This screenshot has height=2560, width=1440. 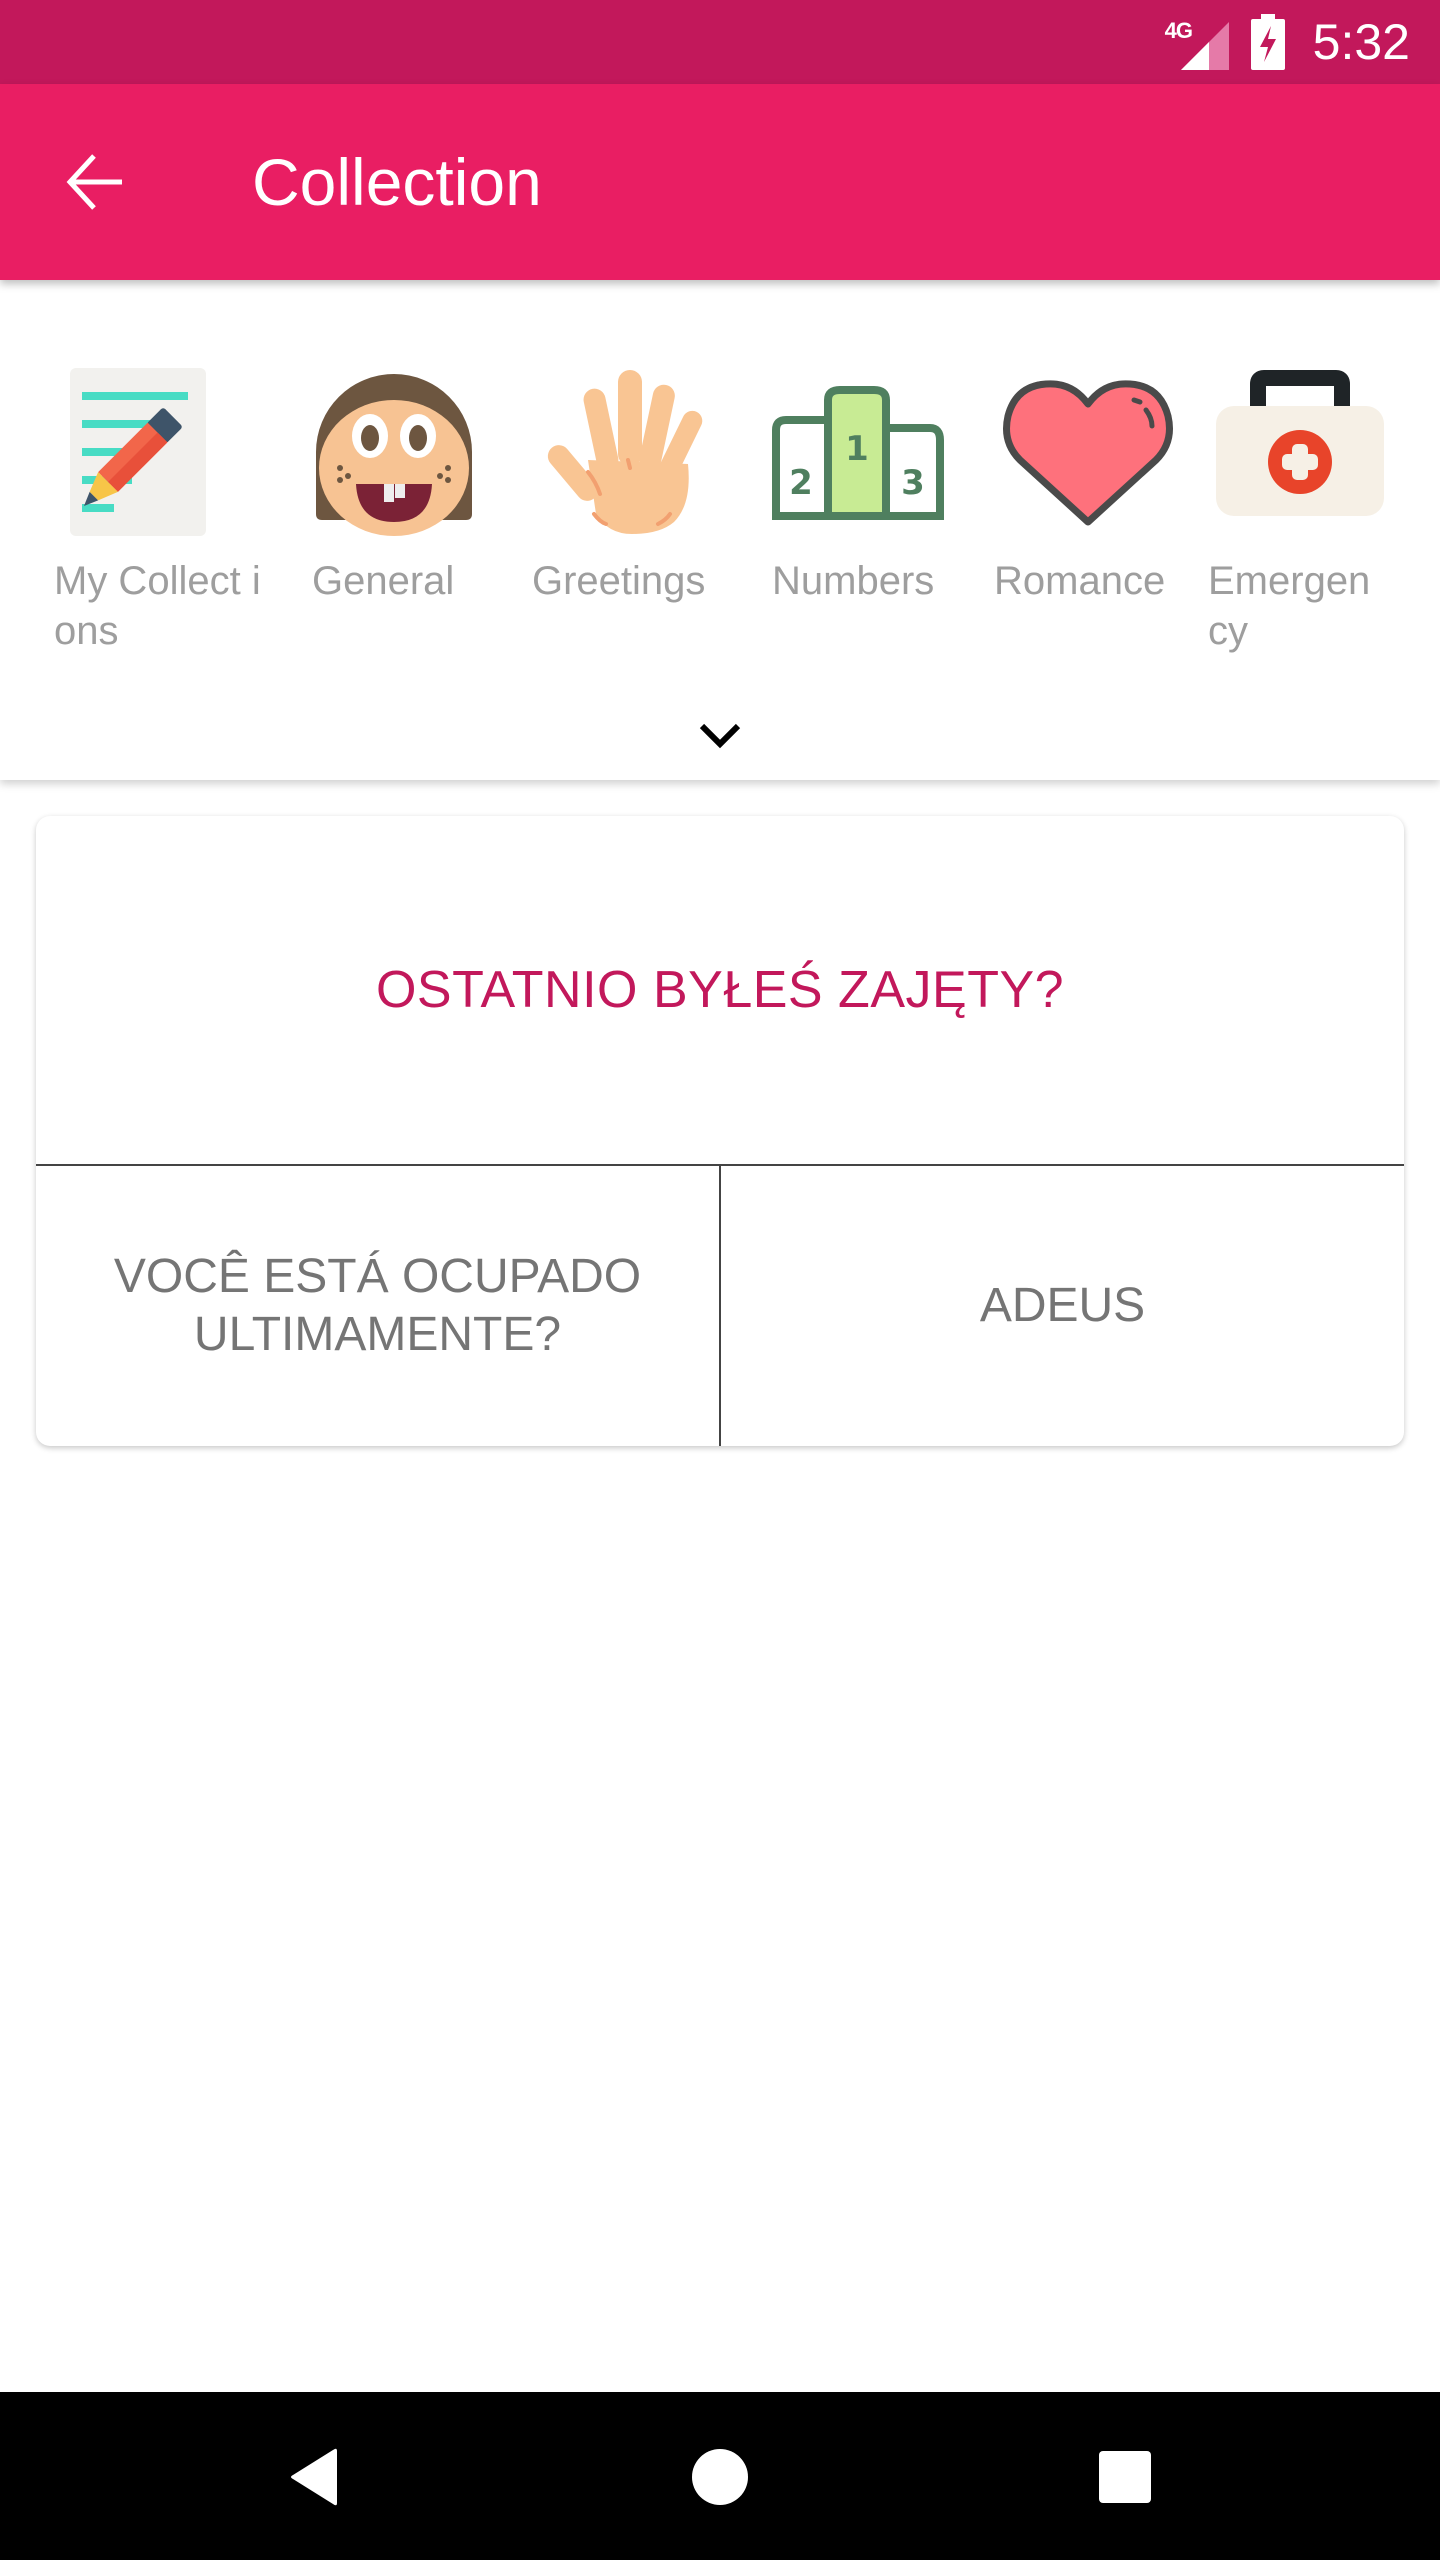 What do you see at coordinates (913, 483) in the screenshot?
I see `svg-text: 3` at bounding box center [913, 483].